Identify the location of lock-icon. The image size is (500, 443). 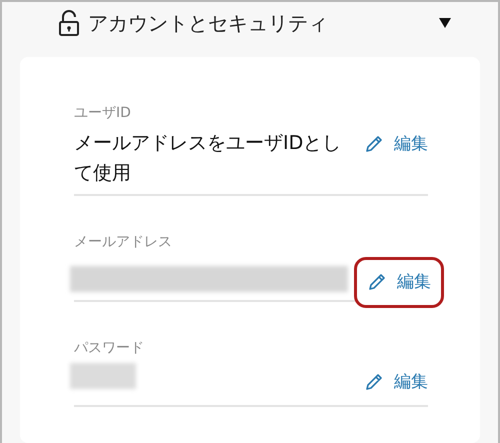
(69, 23).